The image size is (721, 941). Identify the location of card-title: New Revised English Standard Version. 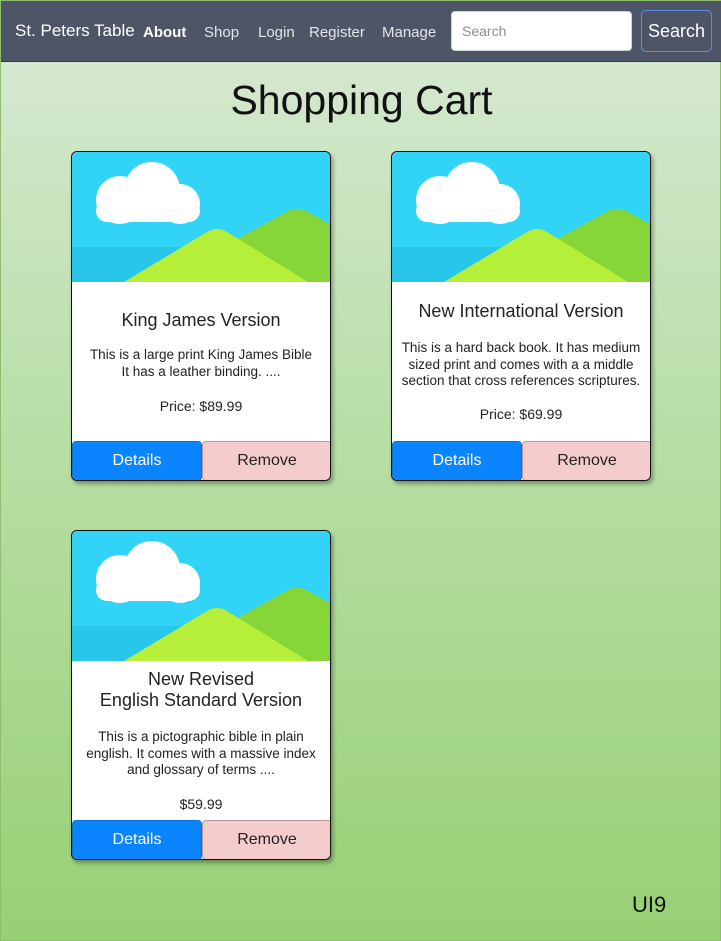
(201, 689).